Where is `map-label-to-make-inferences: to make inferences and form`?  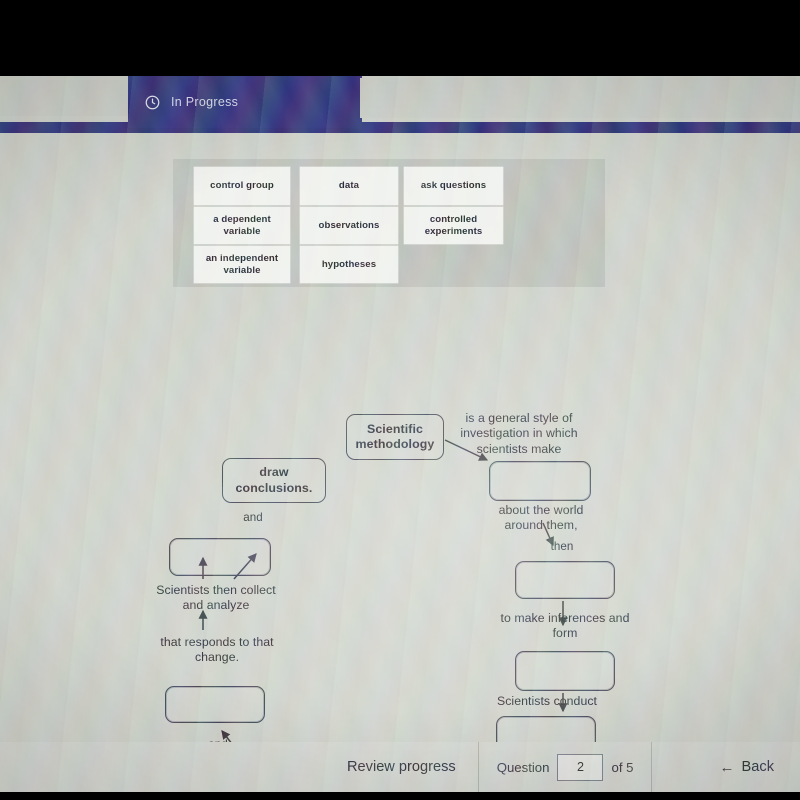
map-label-to-make-inferences: to make inferences and form is located at coordinates (565, 626).